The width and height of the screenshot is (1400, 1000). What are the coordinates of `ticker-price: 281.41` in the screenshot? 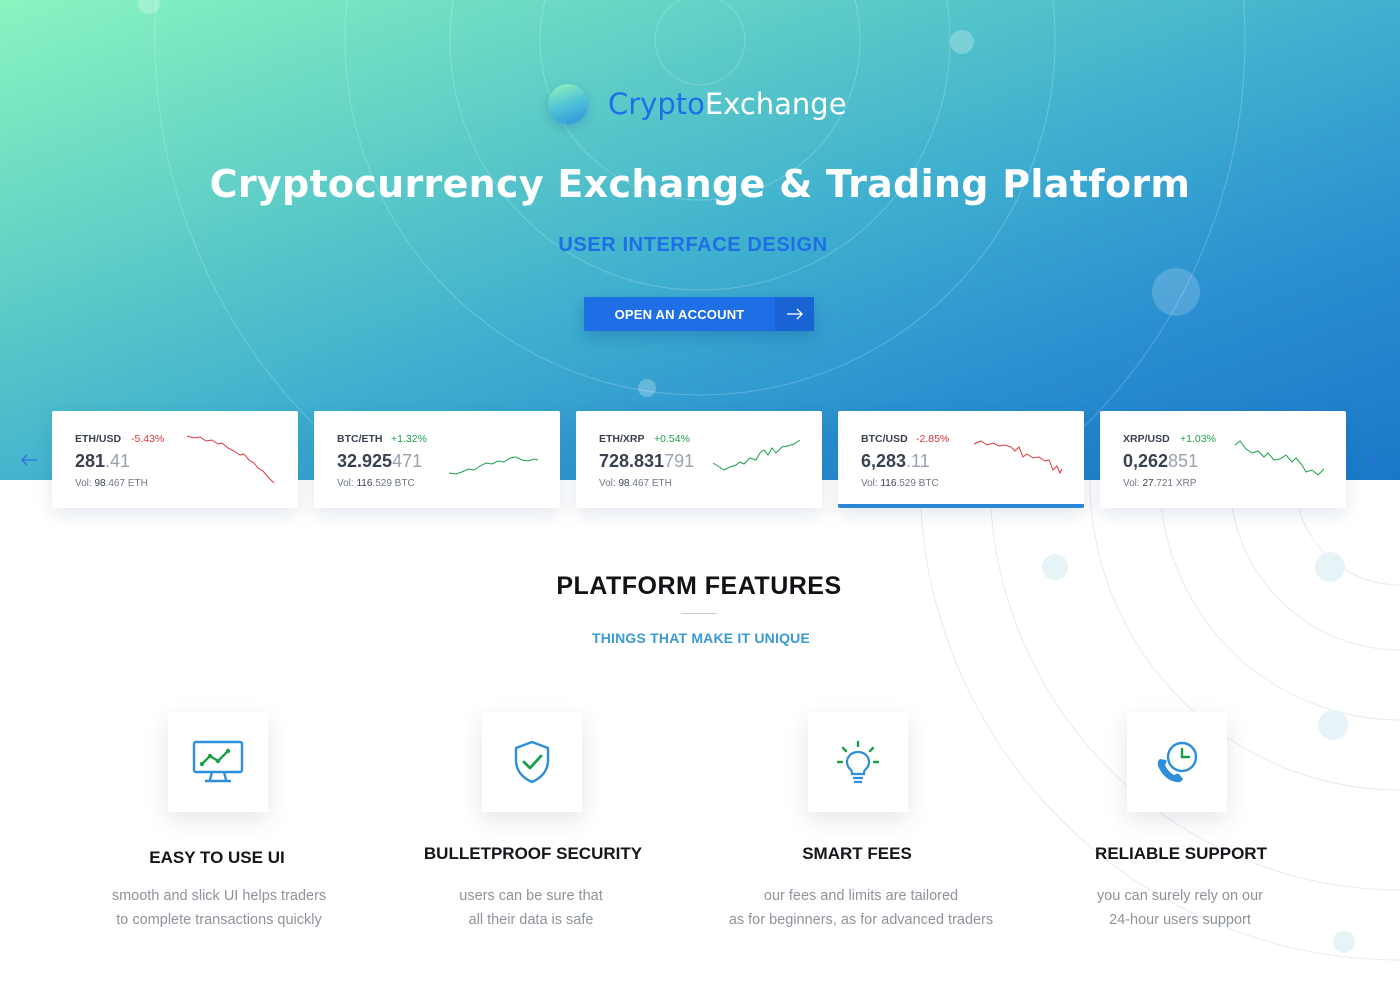 It's located at (103, 461).